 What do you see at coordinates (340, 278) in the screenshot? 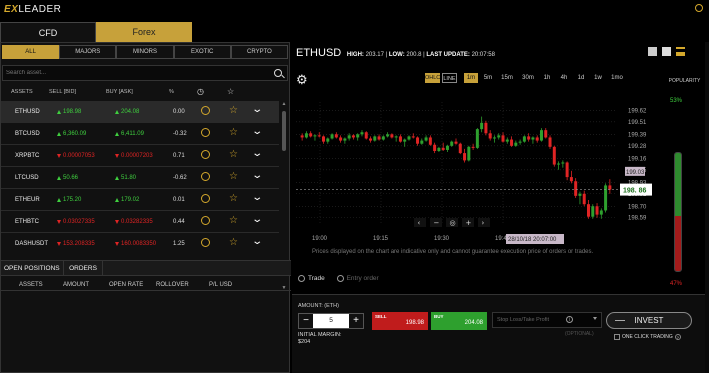
I see `radio-dot` at bounding box center [340, 278].